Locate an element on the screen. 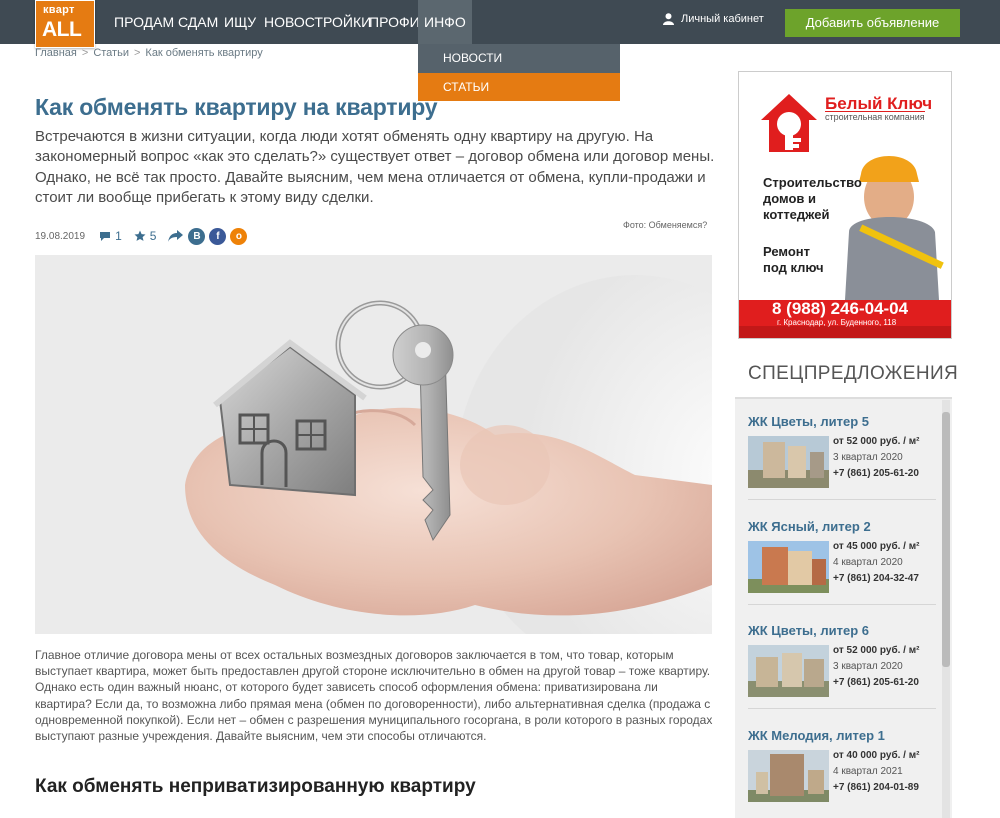  personal-cabinet-link: Личный кабинет is located at coordinates (713, 19).